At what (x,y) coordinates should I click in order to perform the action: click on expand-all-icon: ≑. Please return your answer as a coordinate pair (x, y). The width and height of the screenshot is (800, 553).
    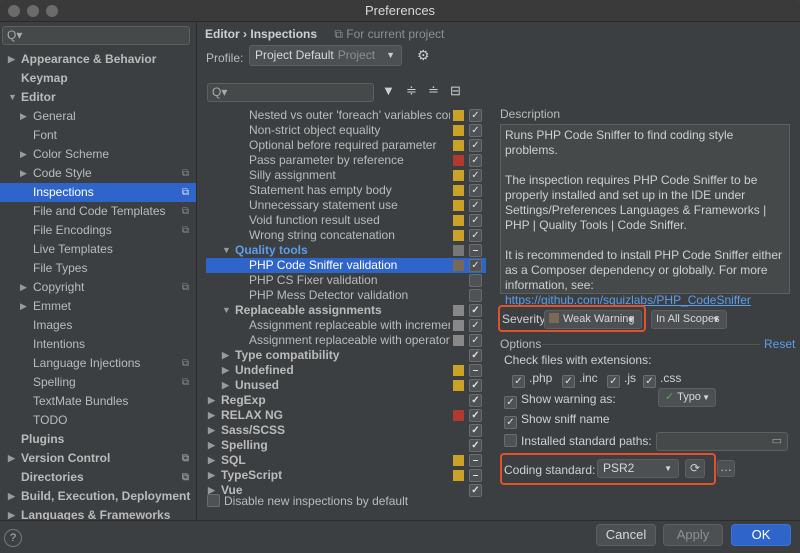
    Looking at the image, I should click on (411, 91).